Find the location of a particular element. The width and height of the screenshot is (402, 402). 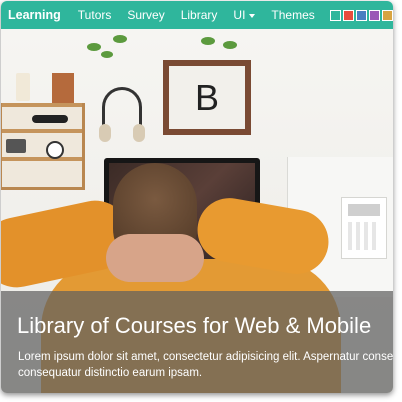

nav-dropdown-ui: UI is located at coordinates (244, 15).